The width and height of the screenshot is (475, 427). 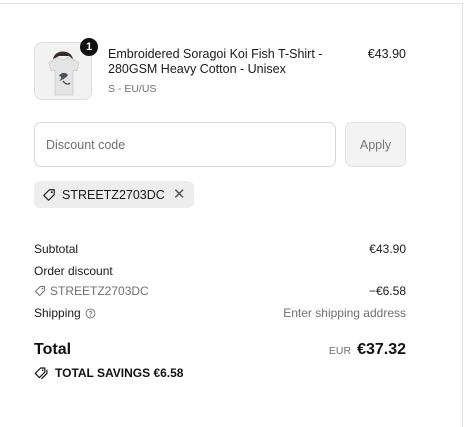 I want to click on order-discount-label-row: Order discount, so click(x=220, y=271).